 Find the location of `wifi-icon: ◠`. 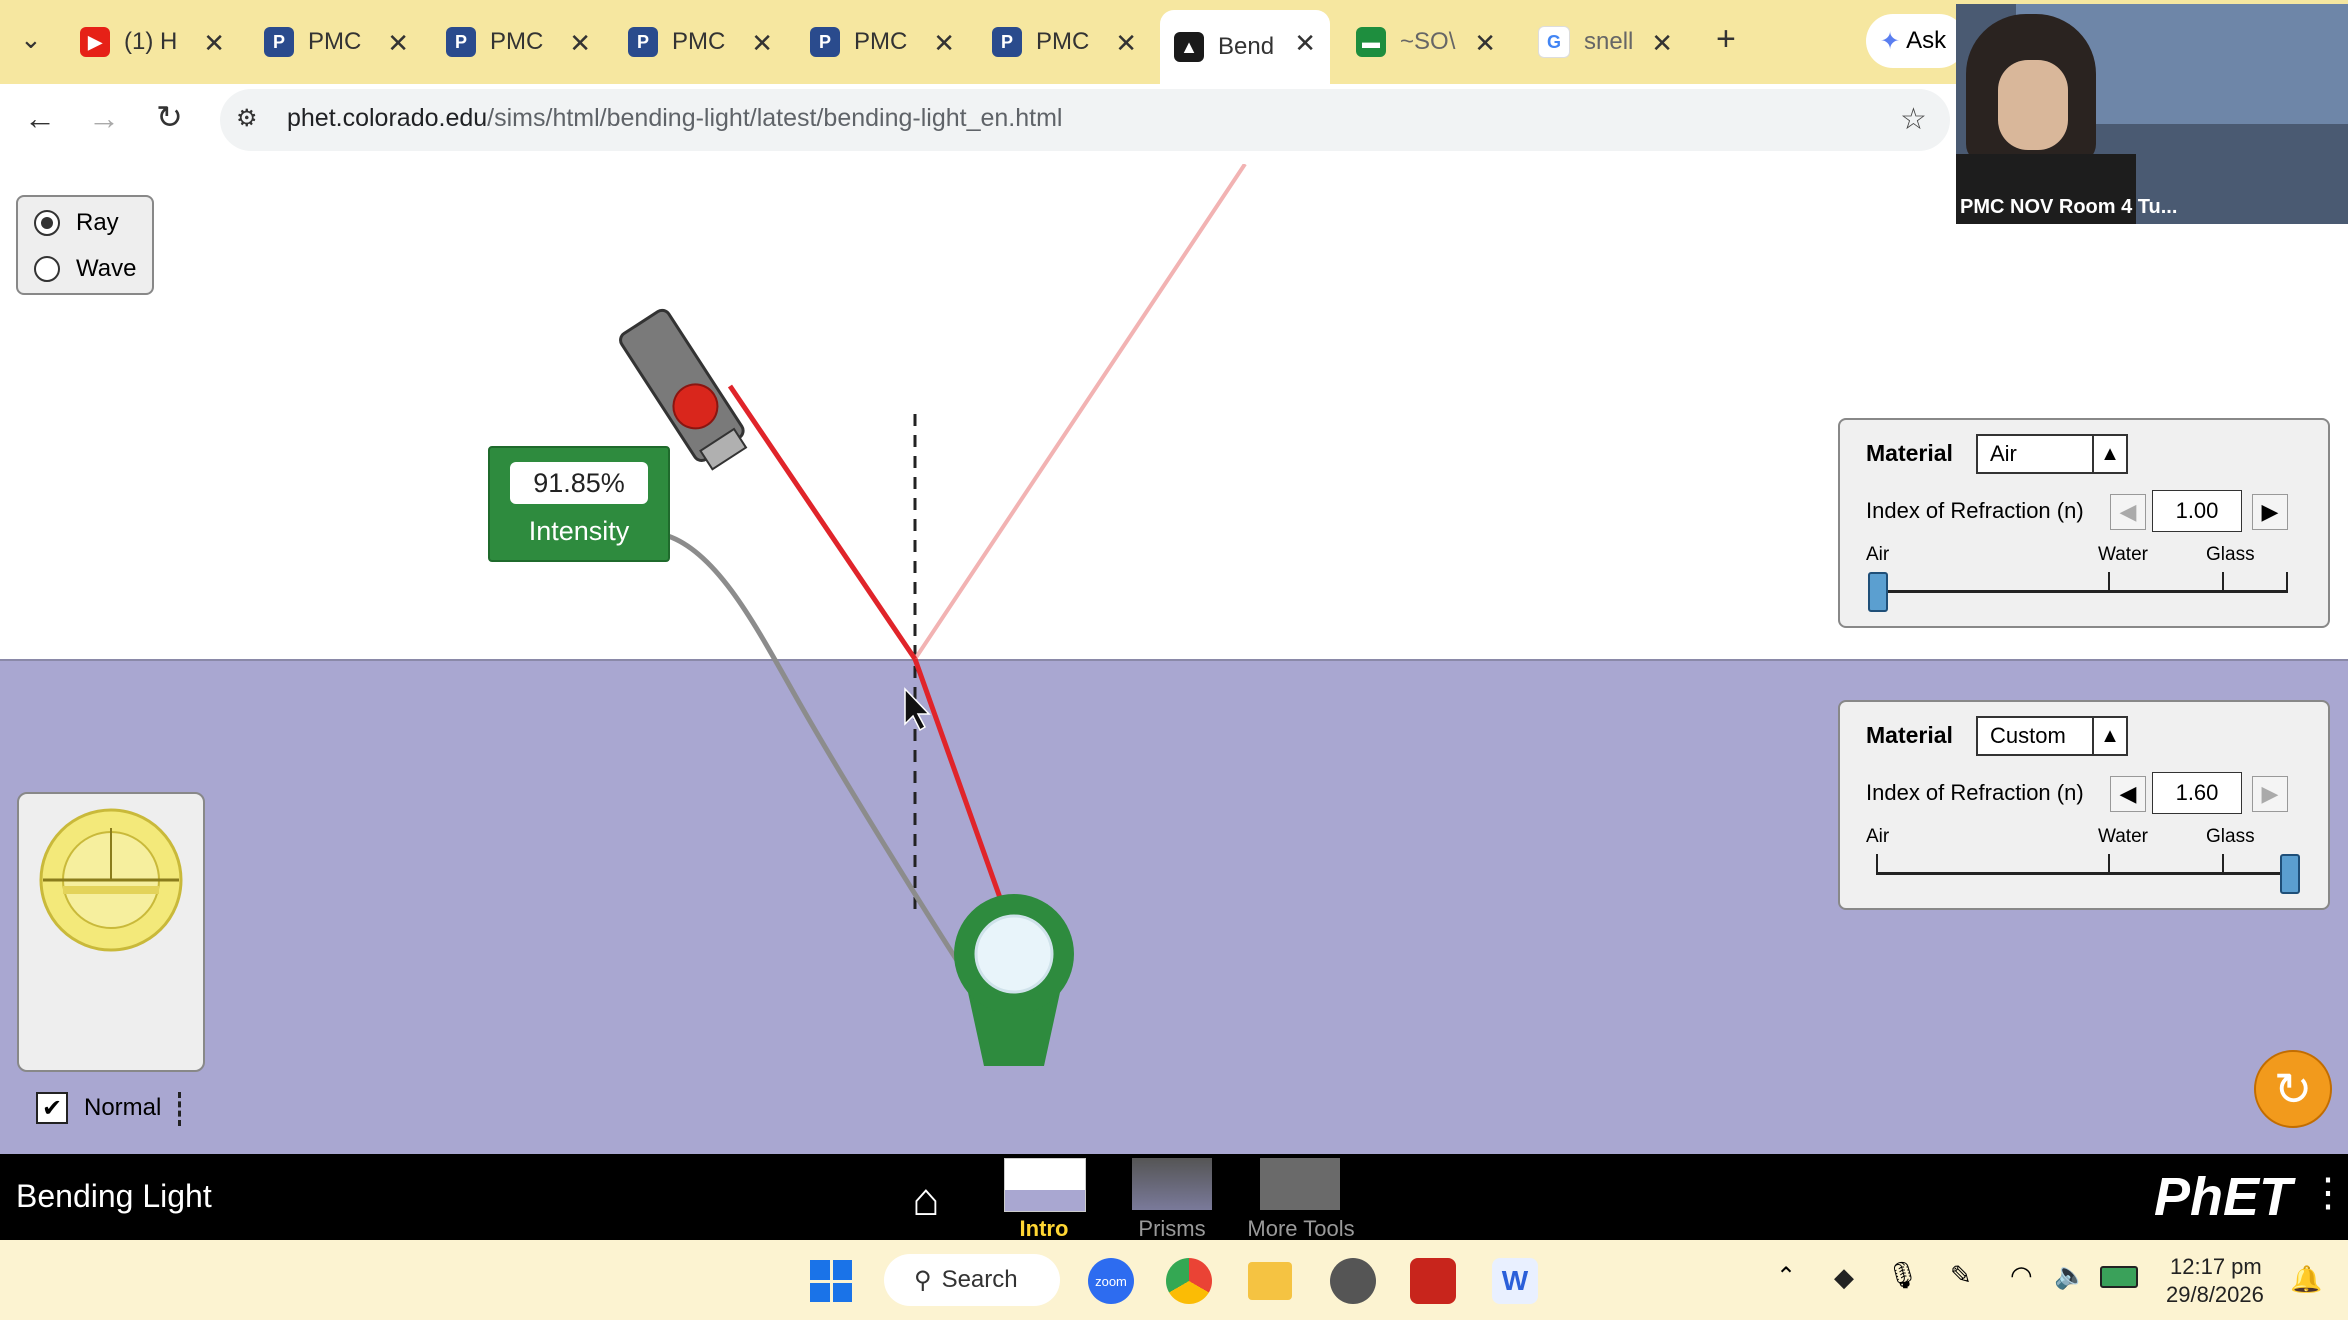

wifi-icon: ◠ is located at coordinates (2021, 1275).